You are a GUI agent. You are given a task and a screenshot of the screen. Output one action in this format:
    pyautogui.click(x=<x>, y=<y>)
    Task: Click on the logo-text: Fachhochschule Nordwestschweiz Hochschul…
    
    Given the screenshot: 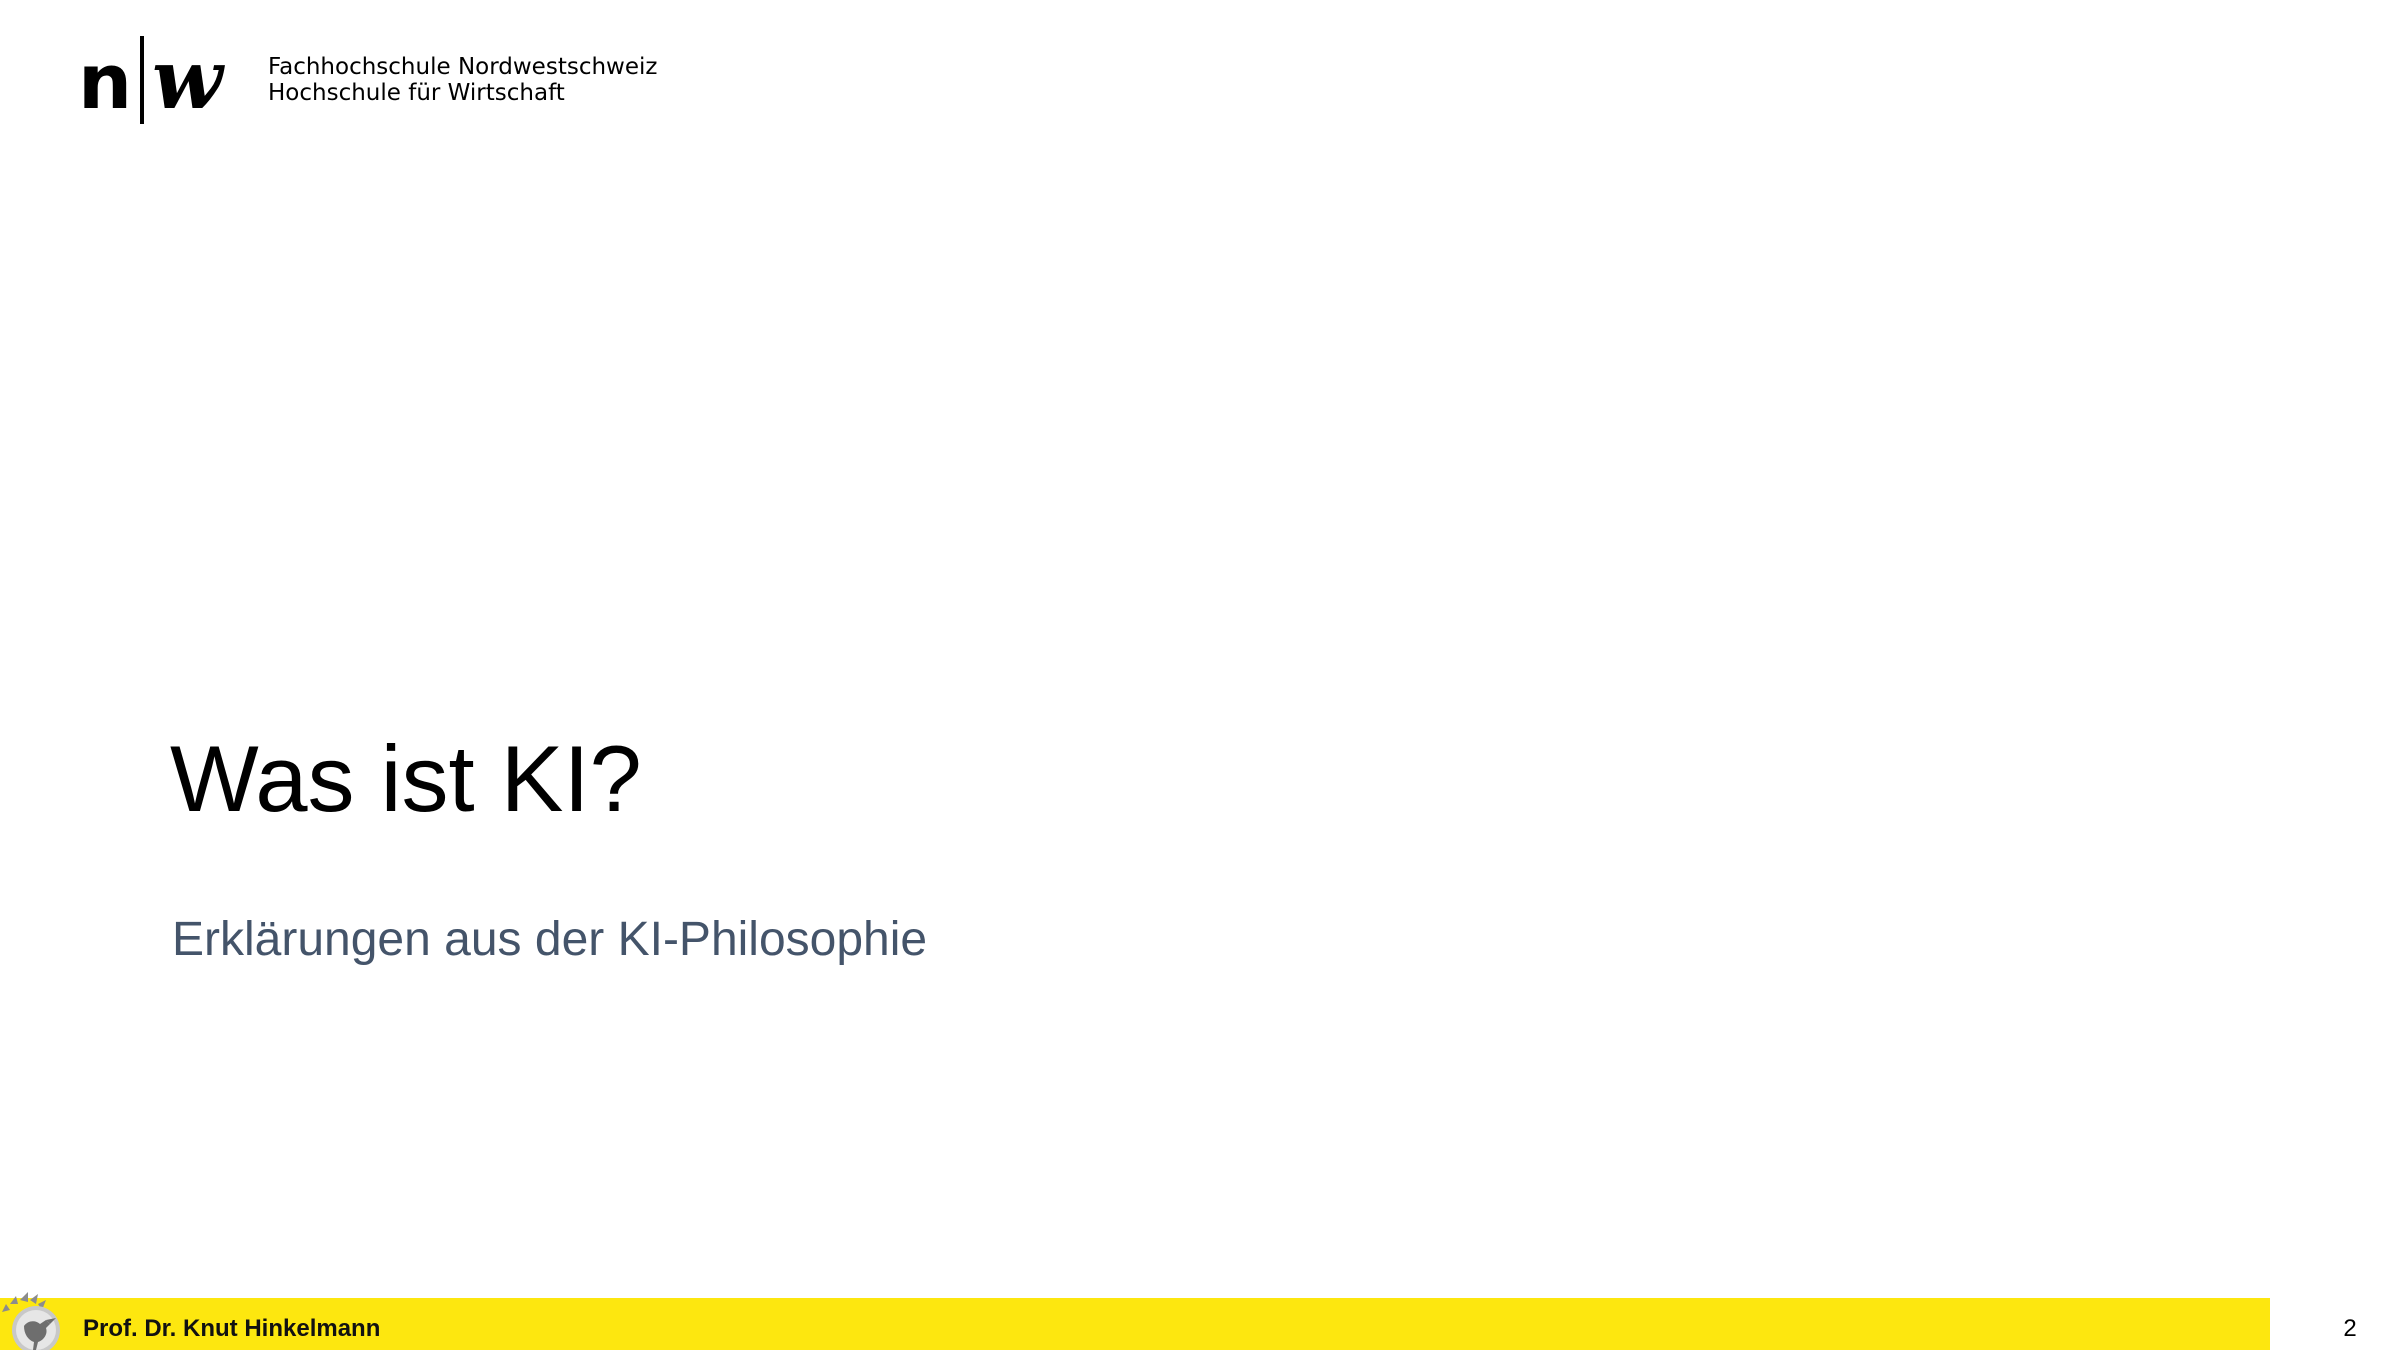 What is the action you would take?
    pyautogui.click(x=462, y=80)
    